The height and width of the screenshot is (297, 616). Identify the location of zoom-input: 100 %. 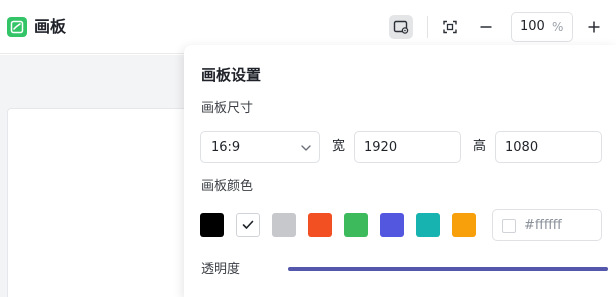
(542, 27).